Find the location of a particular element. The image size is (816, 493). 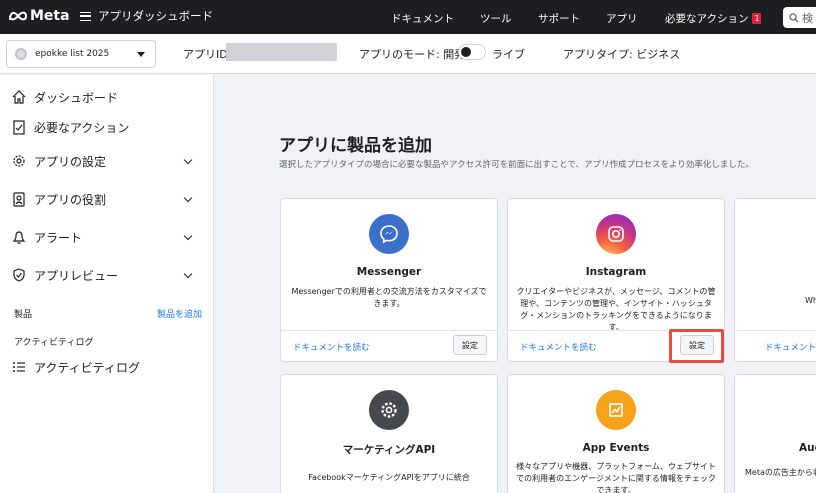

app-selector-dropdown: epokke list 2025 is located at coordinates (81, 54).